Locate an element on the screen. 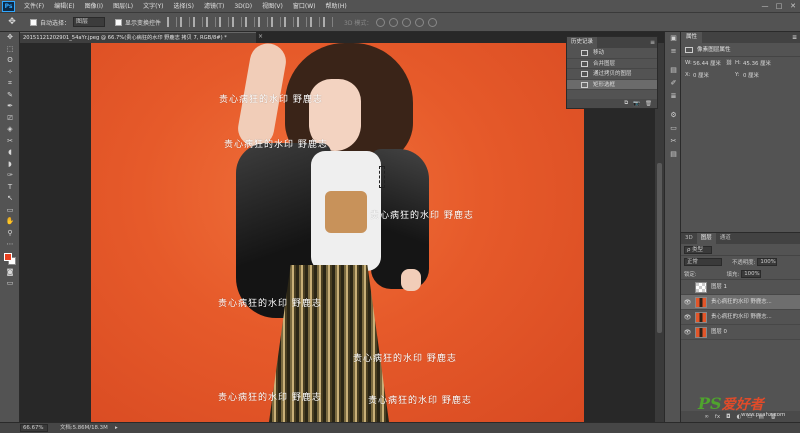 The height and width of the screenshot is (433, 800). layer-style-icon: fx is located at coordinates (717, 417).